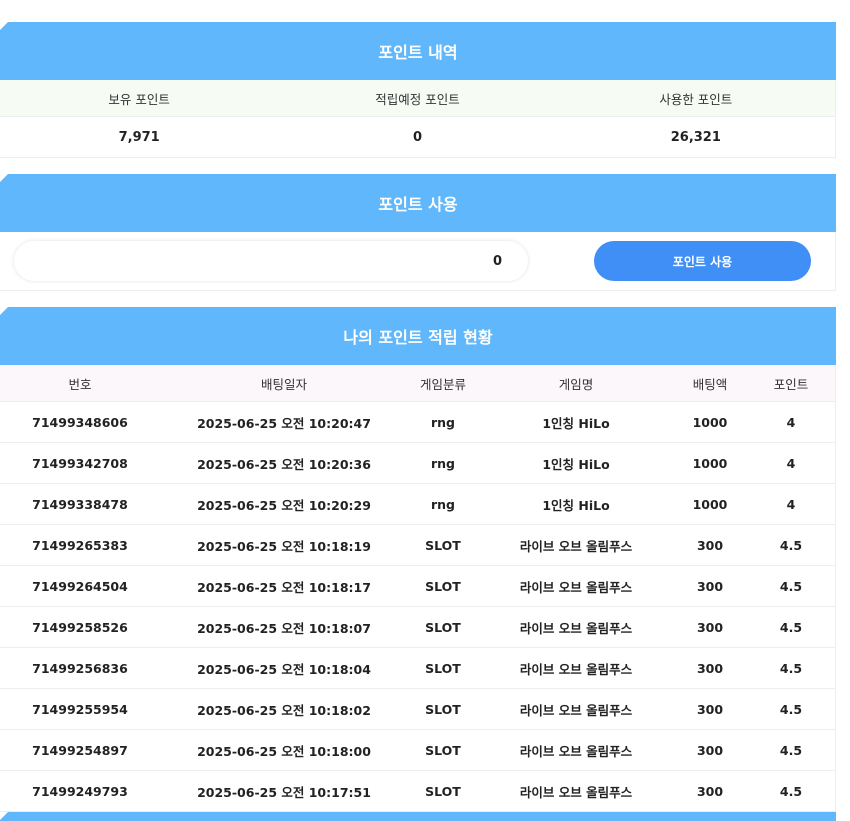 The image size is (850, 821). What do you see at coordinates (80, 709) in the screenshot?
I see `row-number: 71499255954` at bounding box center [80, 709].